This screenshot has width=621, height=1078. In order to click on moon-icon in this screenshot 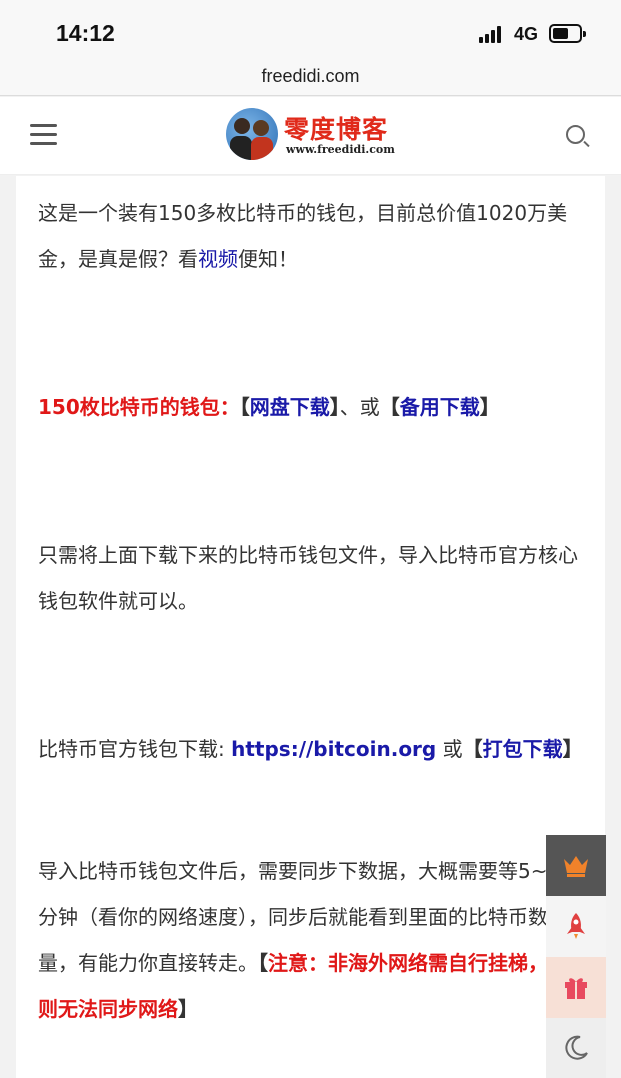, I will do `click(576, 1047)`.